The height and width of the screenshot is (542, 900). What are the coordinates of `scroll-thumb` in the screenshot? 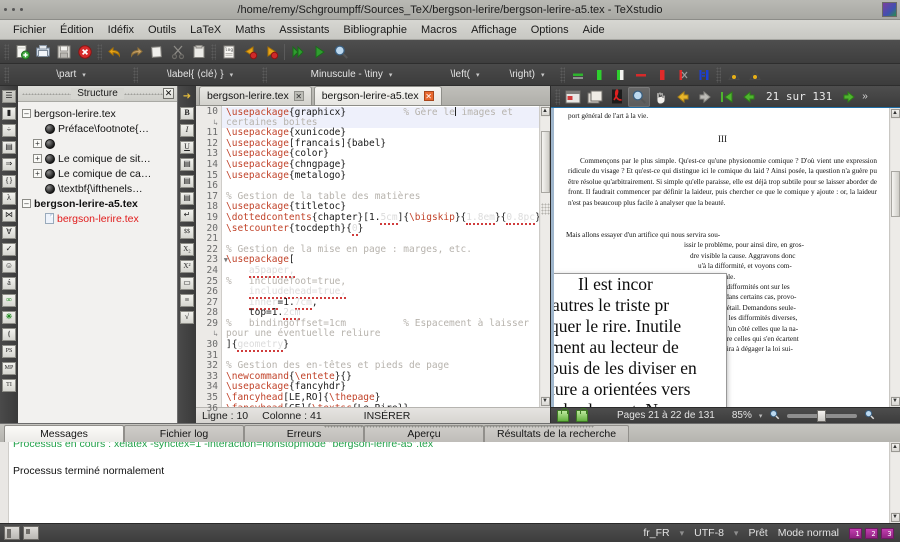 It's located at (545, 162).